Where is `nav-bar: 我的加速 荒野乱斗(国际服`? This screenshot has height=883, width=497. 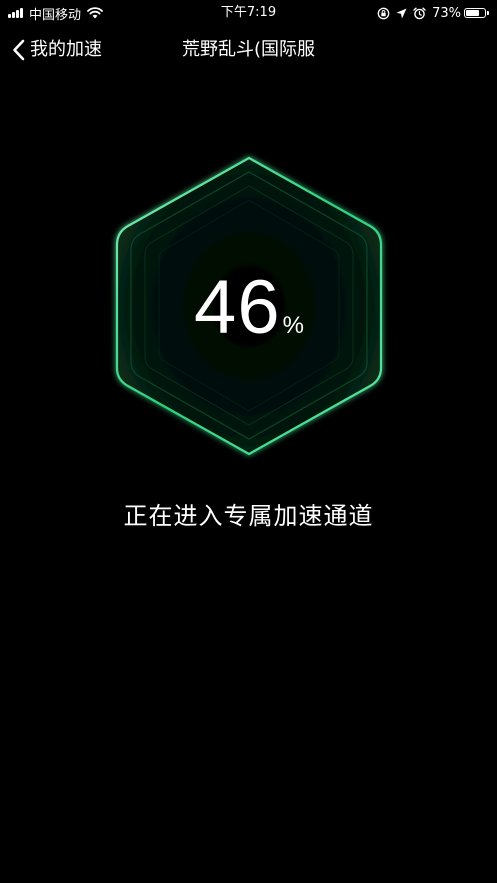
nav-bar: 我的加速 荒野乱斗(国际服 is located at coordinates (248, 50).